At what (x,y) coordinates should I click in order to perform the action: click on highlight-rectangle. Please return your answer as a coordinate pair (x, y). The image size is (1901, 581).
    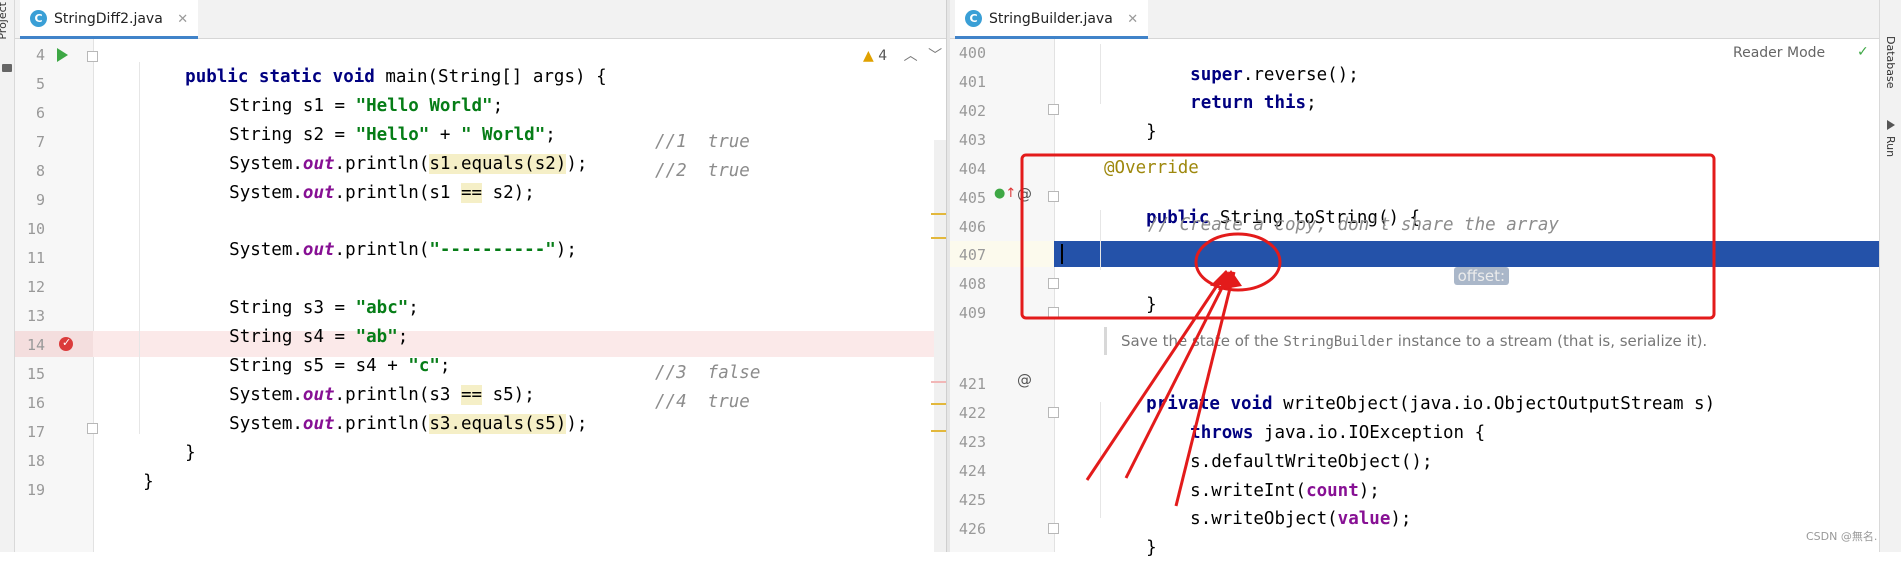
    Looking at the image, I should click on (1368, 236).